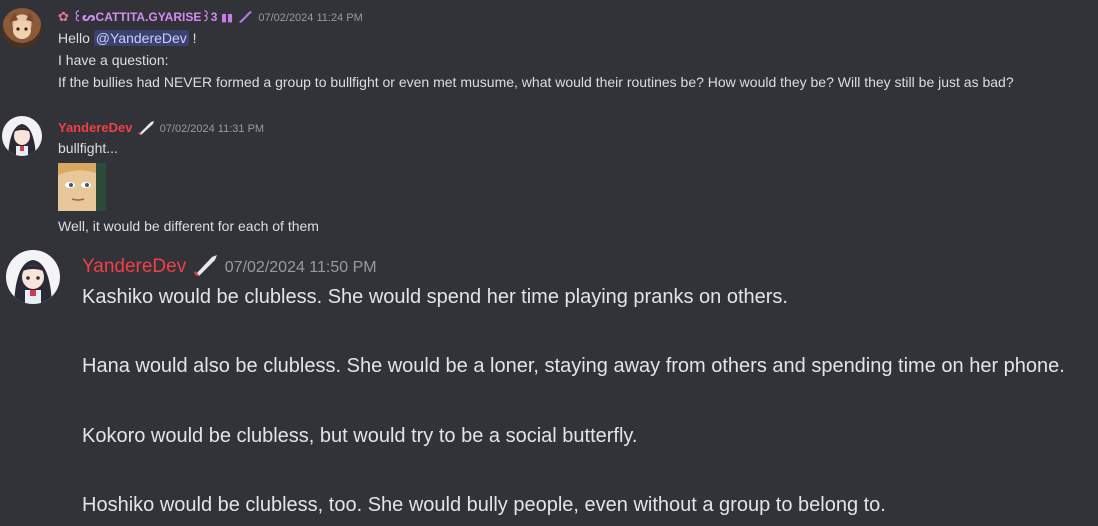 This screenshot has height=526, width=1098. What do you see at coordinates (113, 60) in the screenshot?
I see `message-line: I have a question:` at bounding box center [113, 60].